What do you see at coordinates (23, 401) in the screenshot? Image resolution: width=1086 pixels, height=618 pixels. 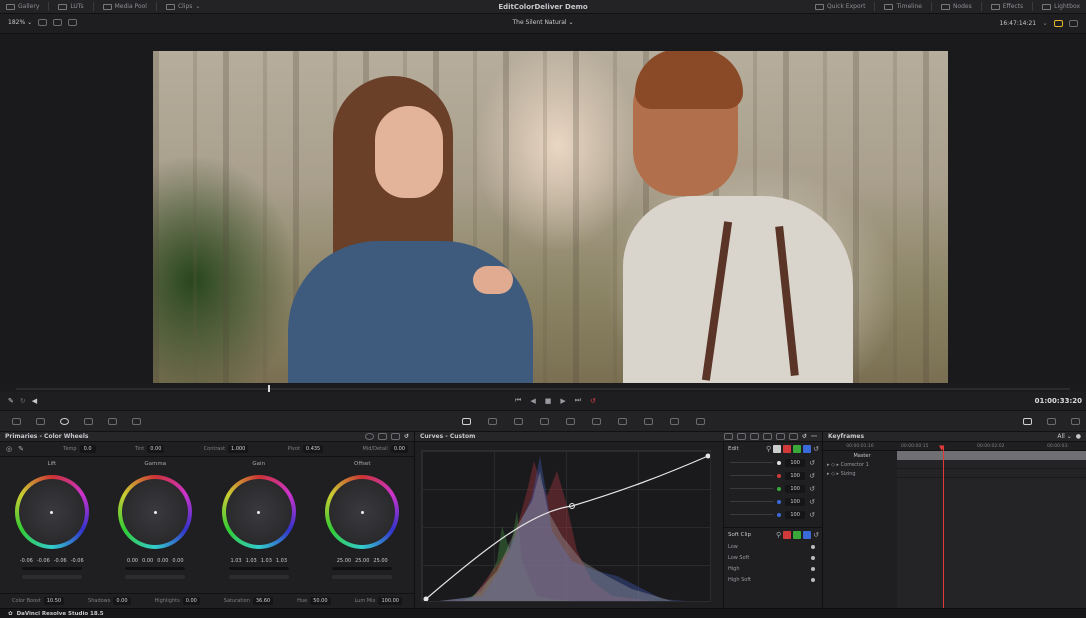 I see `loop-icon: ↻` at bounding box center [23, 401].